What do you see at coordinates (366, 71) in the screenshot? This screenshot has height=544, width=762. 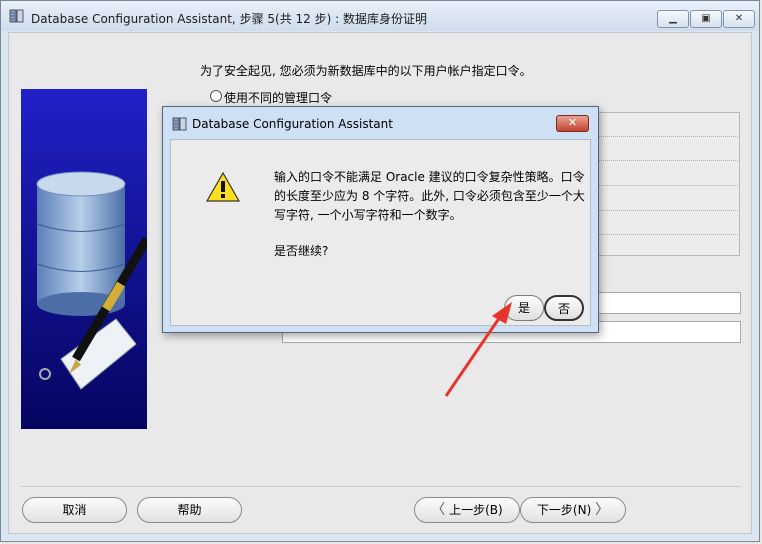 I see `instruction-text: 为了安全起见, 您必须为新数据库中的以下用户帐户指定口令。` at bounding box center [366, 71].